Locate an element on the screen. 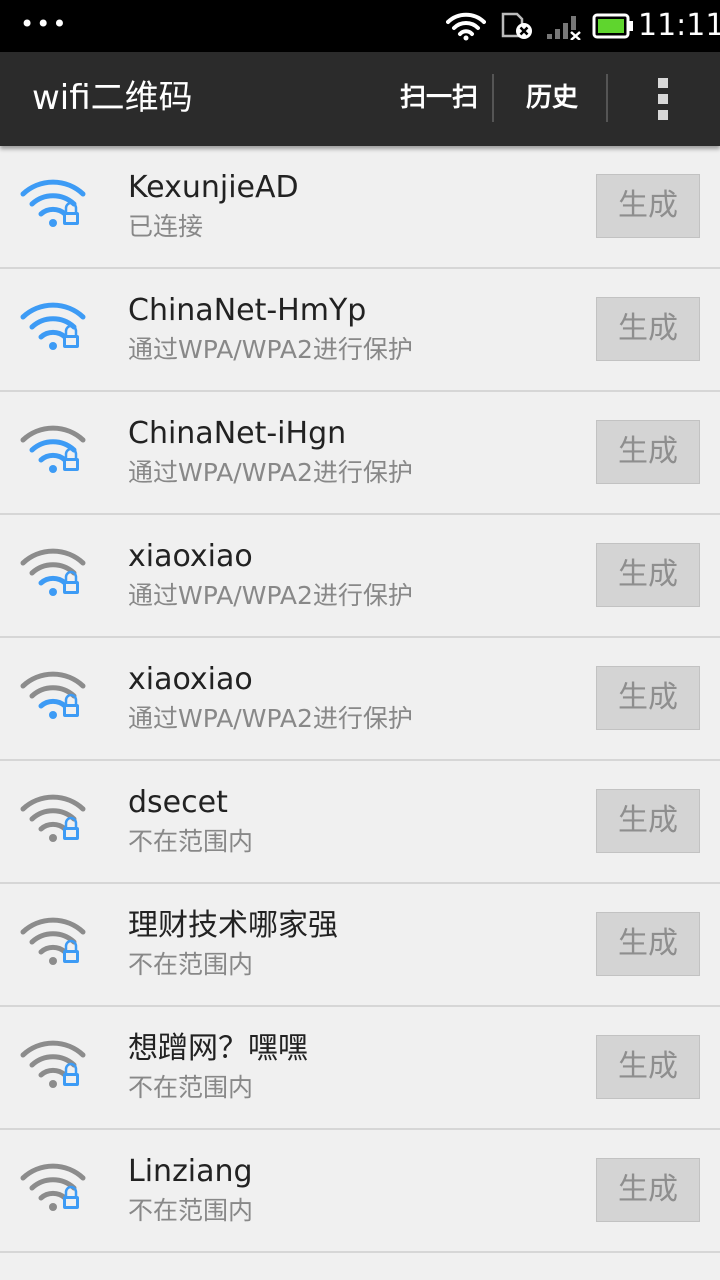 Image resolution: width=720 pixels, height=1280 pixels. status-bar: ••• 11:11 is located at coordinates (360, 26).